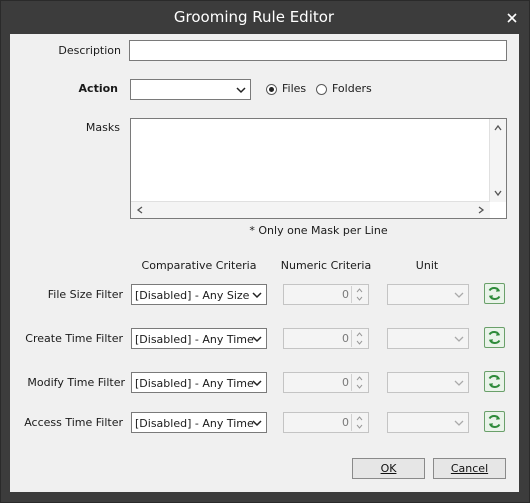 This screenshot has width=530, height=503. What do you see at coordinates (85, 294) in the screenshot?
I see `filter-row-label: File Size Filter` at bounding box center [85, 294].